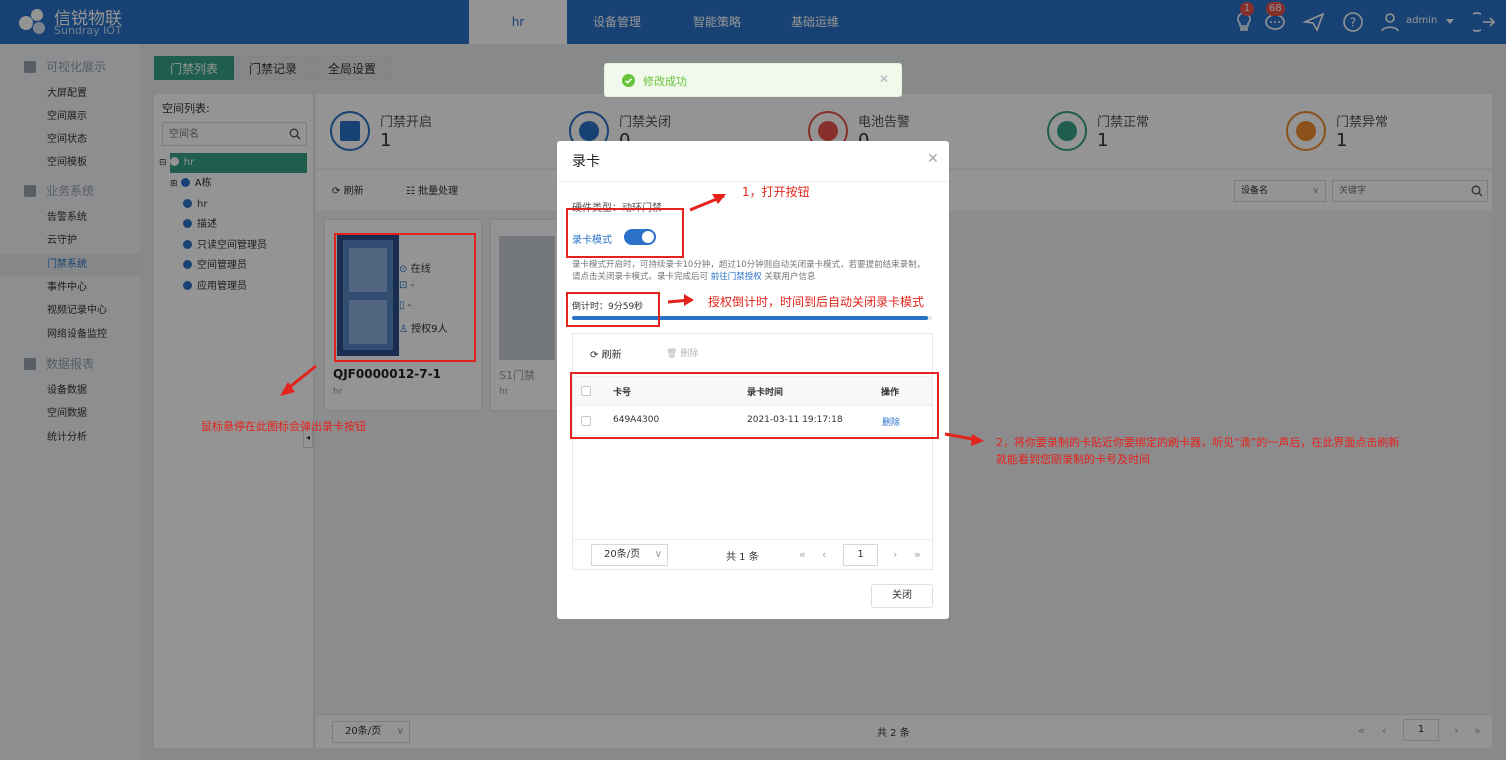 The image size is (1506, 760). Describe the element at coordinates (776, 192) in the screenshot. I see `annotation-text-1: 1，打开按钮` at that location.